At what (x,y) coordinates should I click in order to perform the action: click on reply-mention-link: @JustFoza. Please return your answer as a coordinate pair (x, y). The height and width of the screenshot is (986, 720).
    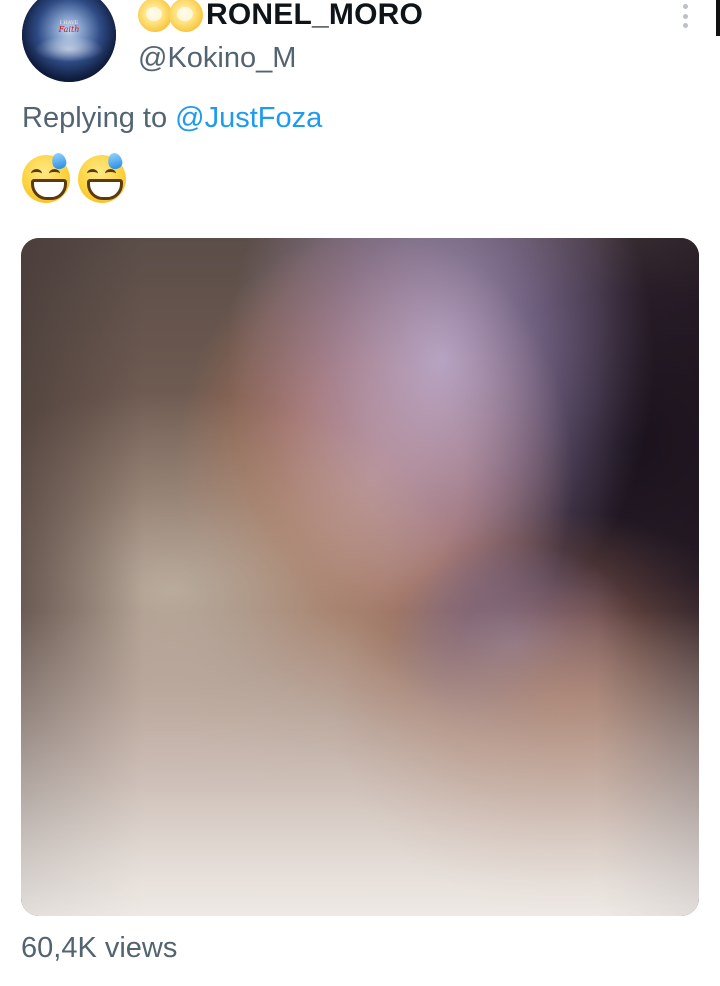
    Looking at the image, I should click on (248, 118).